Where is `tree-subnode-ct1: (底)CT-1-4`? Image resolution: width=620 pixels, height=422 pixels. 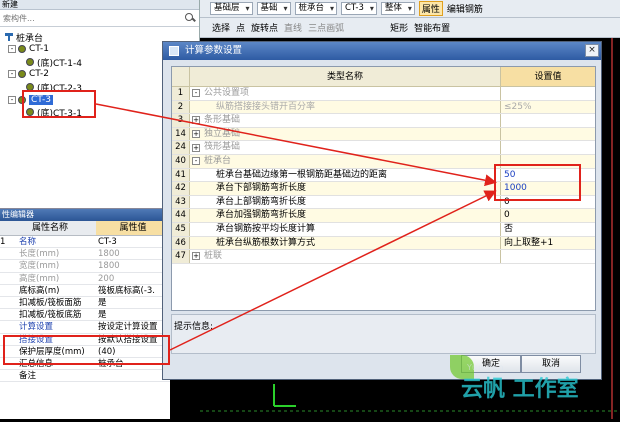
tree-subnode-ct1: (底)CT-1-4 is located at coordinates (54, 62).